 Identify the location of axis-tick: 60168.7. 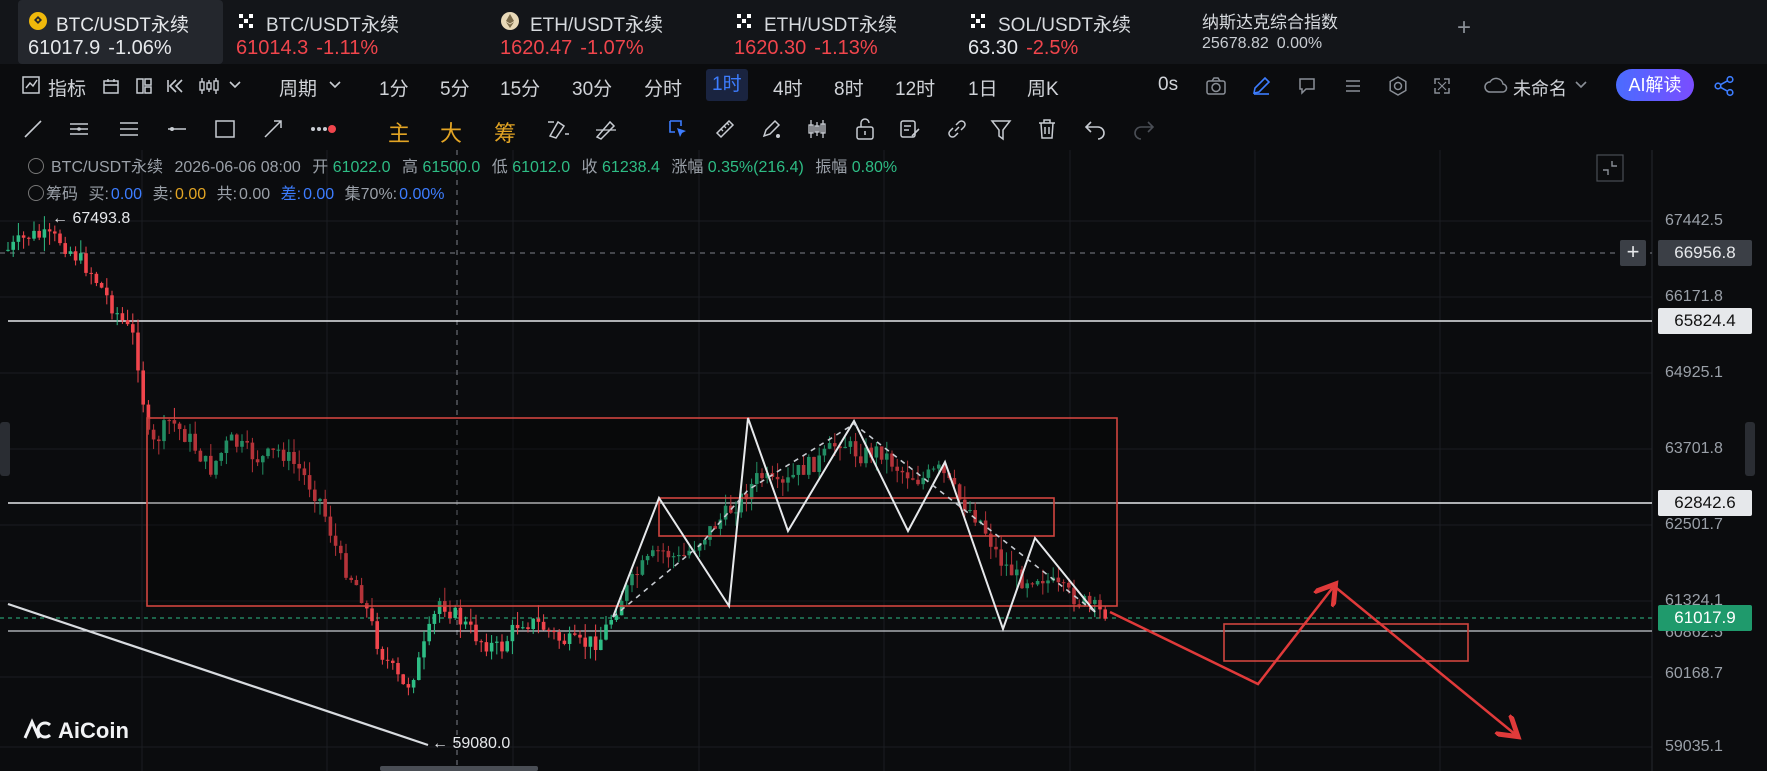
(1694, 673).